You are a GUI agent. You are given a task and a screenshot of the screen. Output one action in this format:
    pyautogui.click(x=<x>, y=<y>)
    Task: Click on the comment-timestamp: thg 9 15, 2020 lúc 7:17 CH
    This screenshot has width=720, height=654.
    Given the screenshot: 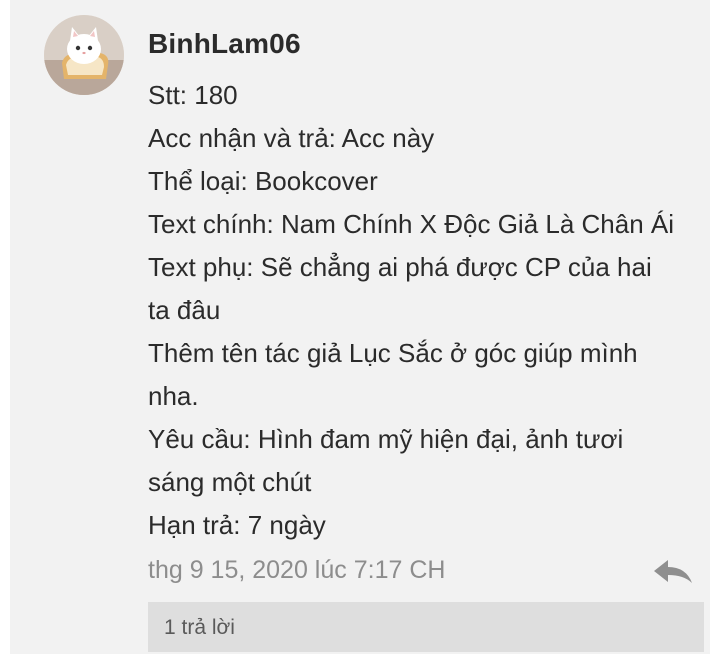 What is the action you would take?
    pyautogui.click(x=297, y=570)
    